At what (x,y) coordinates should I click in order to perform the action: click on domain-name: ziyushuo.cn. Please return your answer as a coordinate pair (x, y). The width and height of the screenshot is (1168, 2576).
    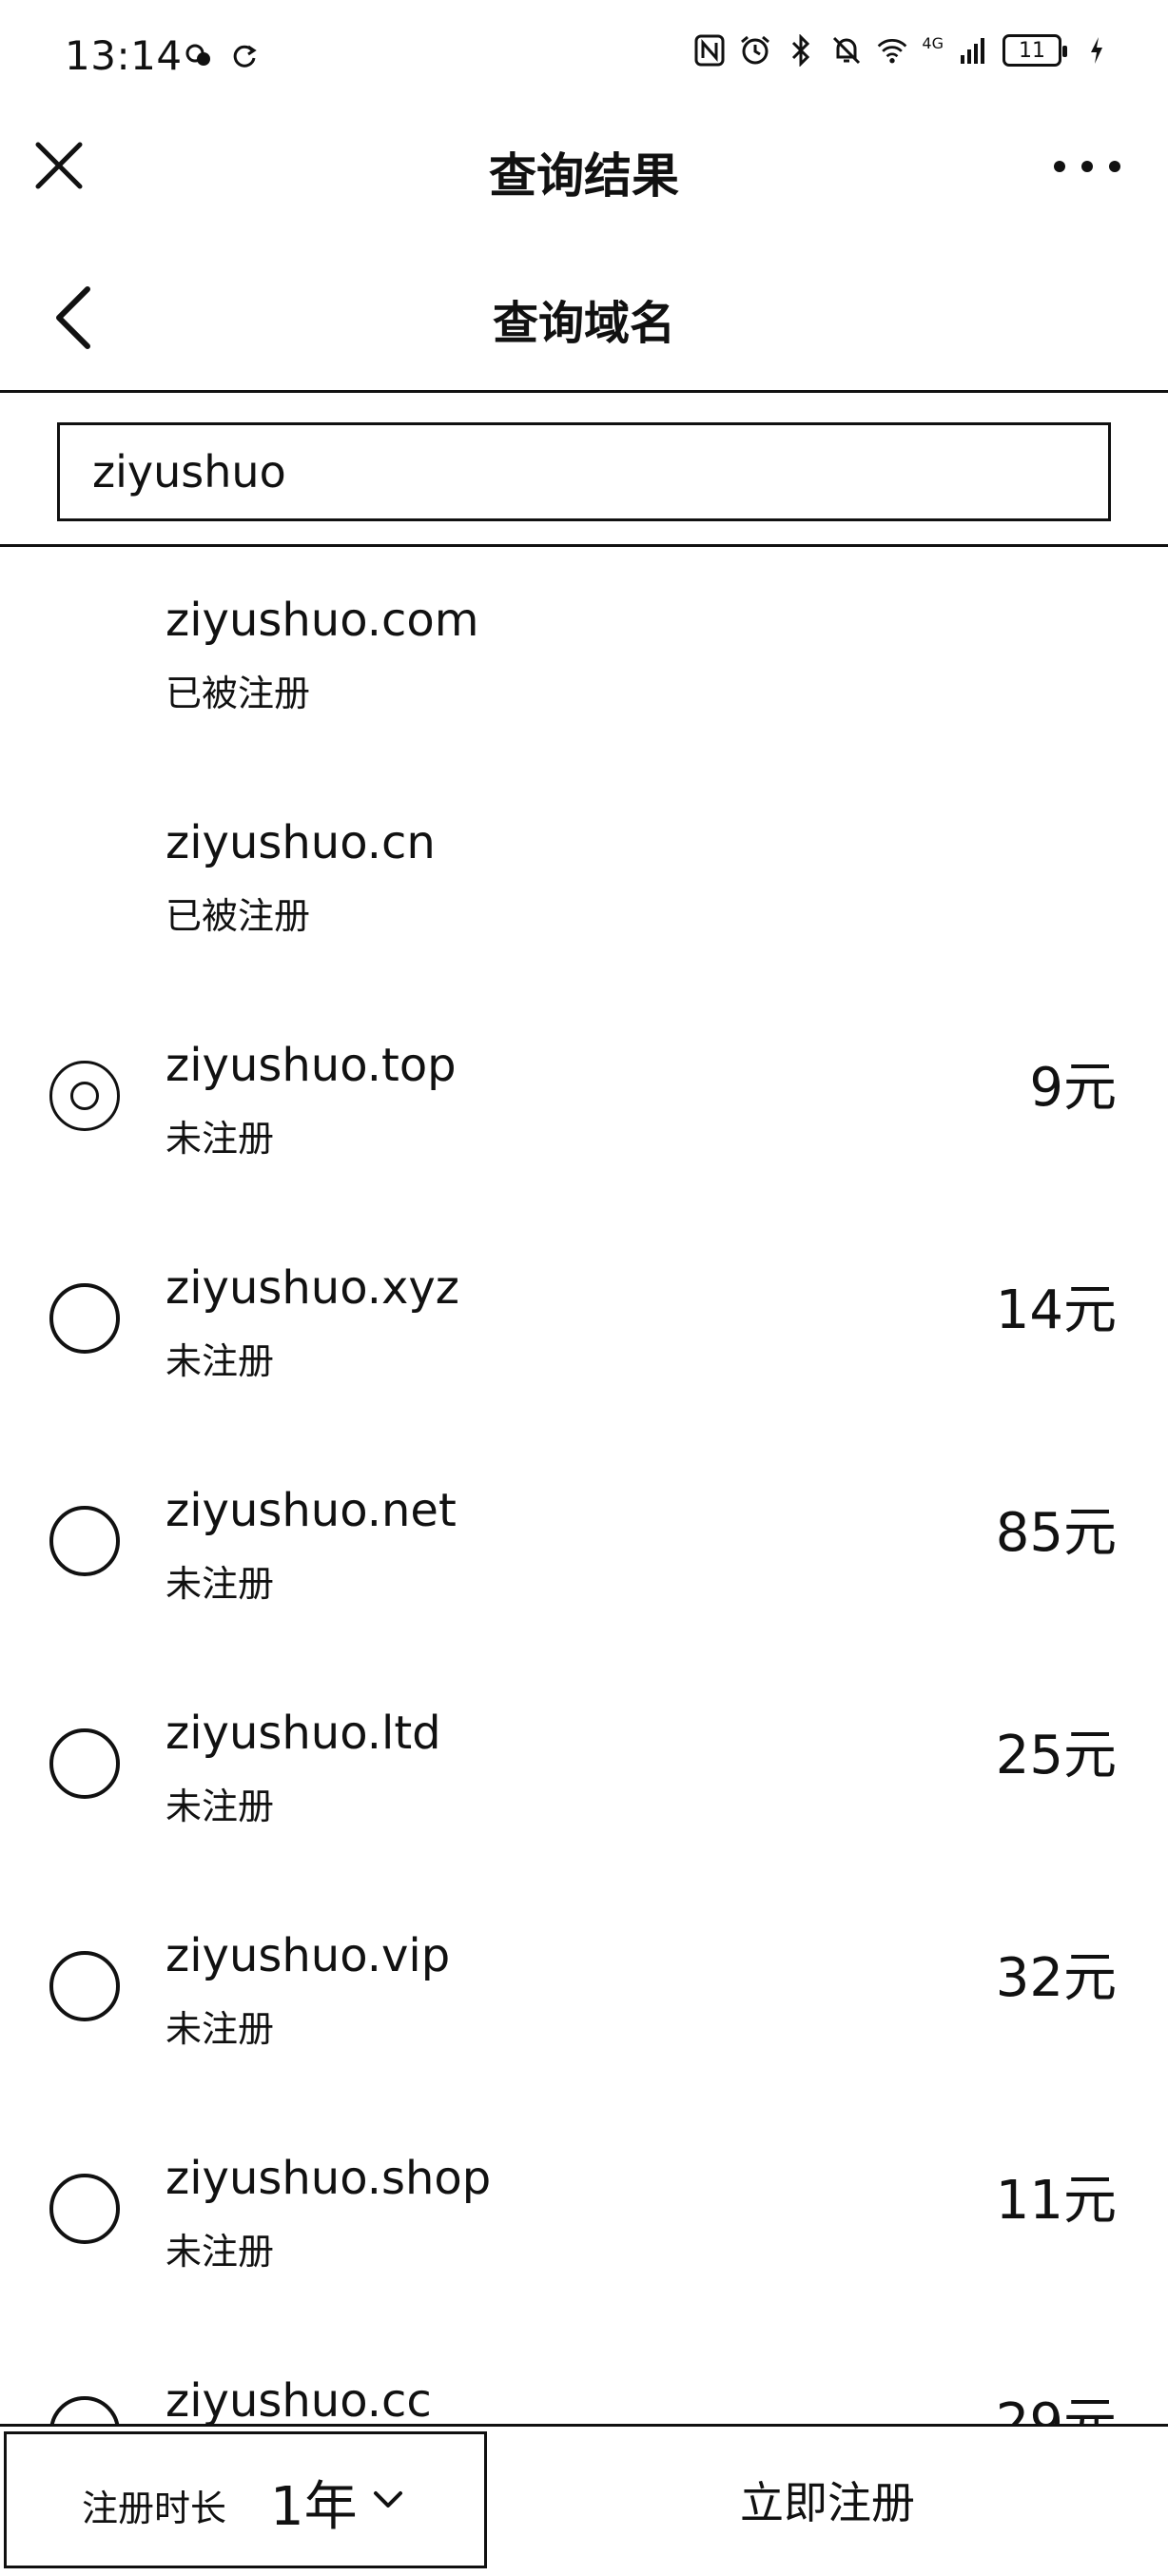
    Looking at the image, I should click on (300, 843).